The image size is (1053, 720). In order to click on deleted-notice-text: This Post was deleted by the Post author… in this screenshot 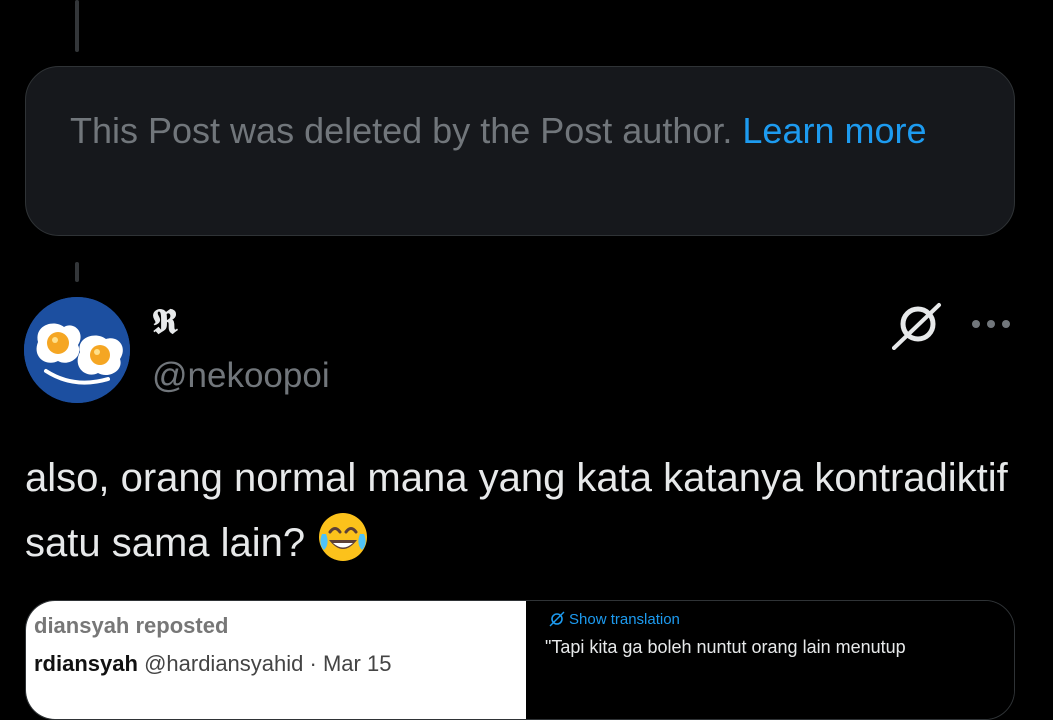, I will do `click(401, 130)`.